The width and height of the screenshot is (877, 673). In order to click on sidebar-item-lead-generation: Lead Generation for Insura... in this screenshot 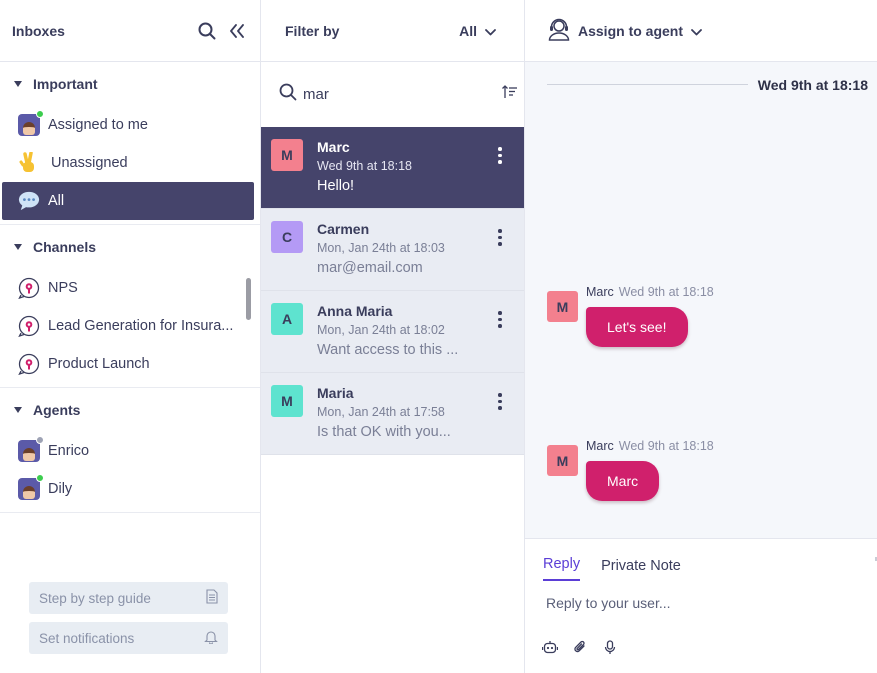, I will do `click(128, 326)`.